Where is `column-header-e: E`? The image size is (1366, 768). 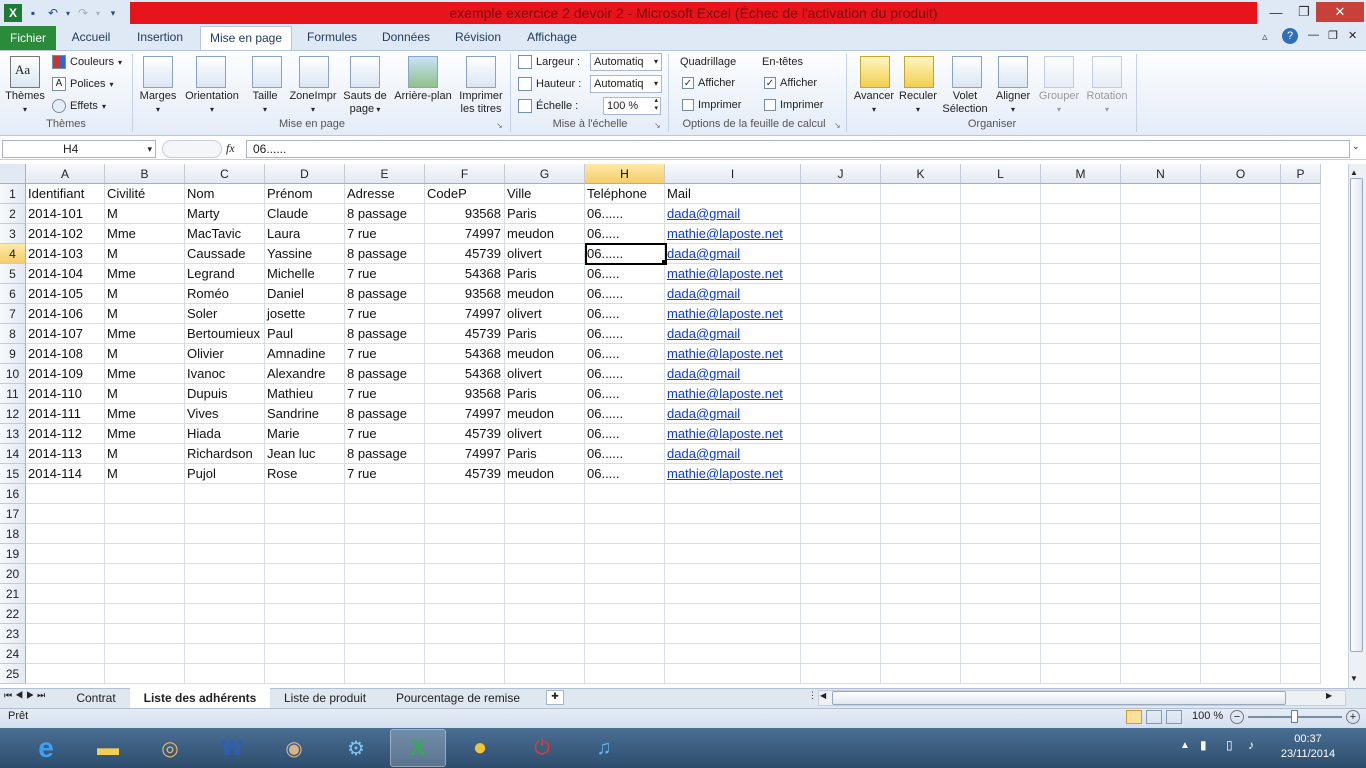 column-header-e: E is located at coordinates (385, 174).